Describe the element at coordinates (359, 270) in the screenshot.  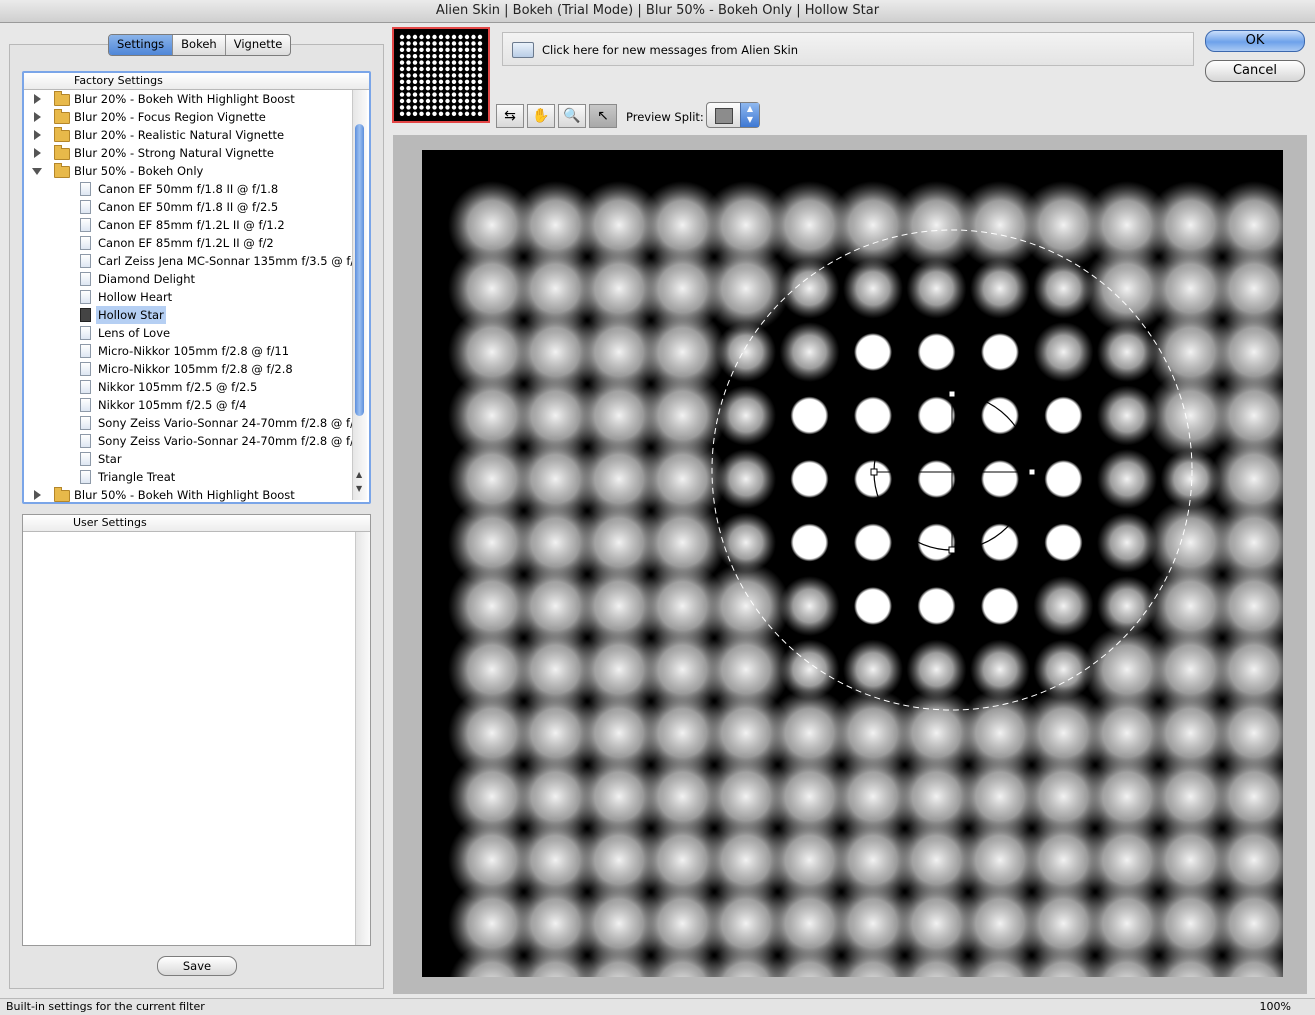
I see `scrollbar-thumb` at that location.